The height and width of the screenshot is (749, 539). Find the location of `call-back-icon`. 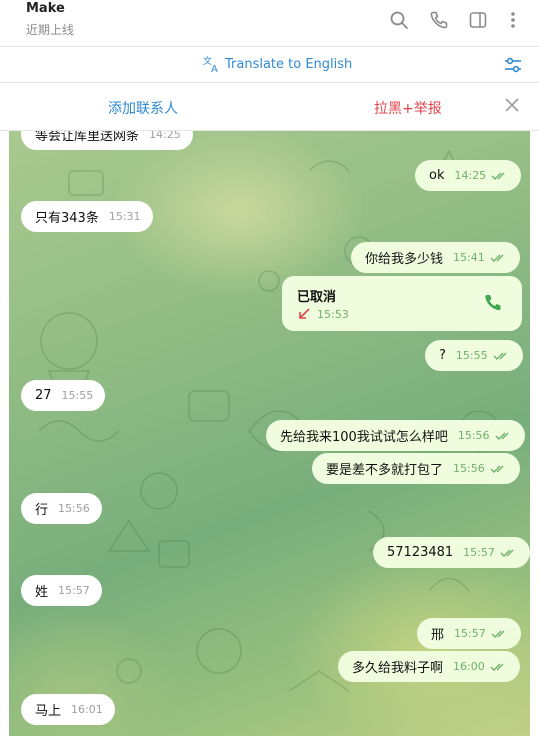

call-back-icon is located at coordinates (493, 303).